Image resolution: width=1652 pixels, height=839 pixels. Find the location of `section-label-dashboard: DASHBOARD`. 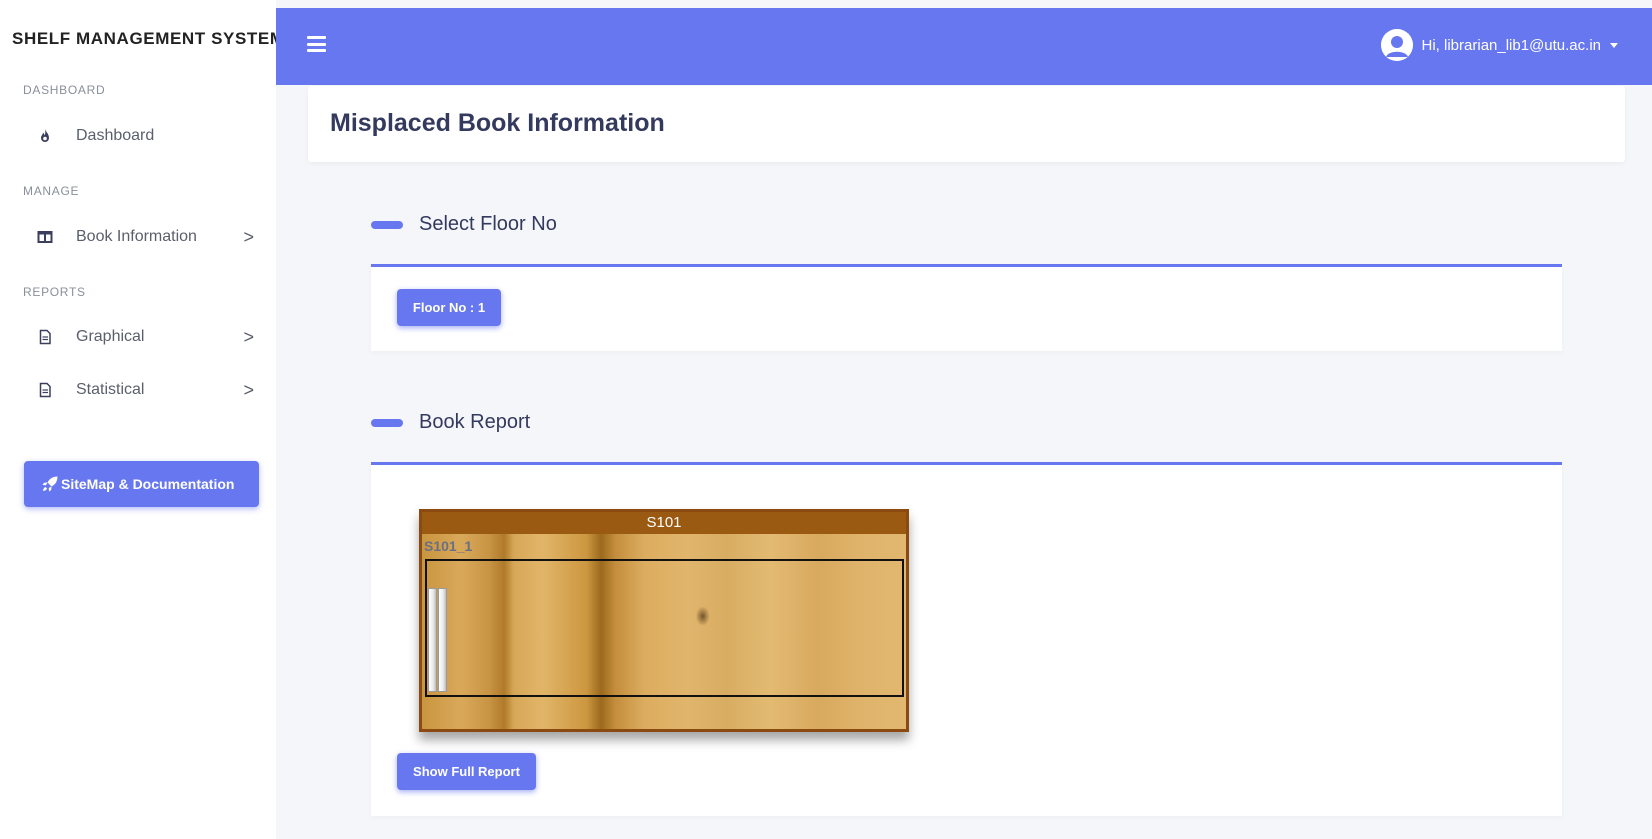

section-label-dashboard: DASHBOARD is located at coordinates (64, 90).